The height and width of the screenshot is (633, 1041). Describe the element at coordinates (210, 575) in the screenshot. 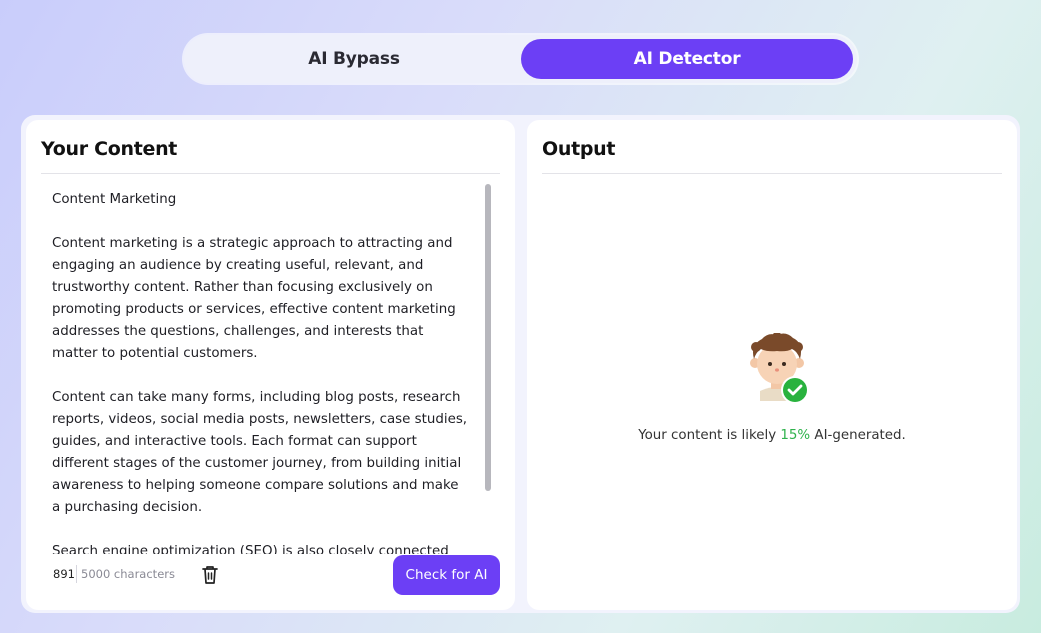

I see `trash-icon` at that location.